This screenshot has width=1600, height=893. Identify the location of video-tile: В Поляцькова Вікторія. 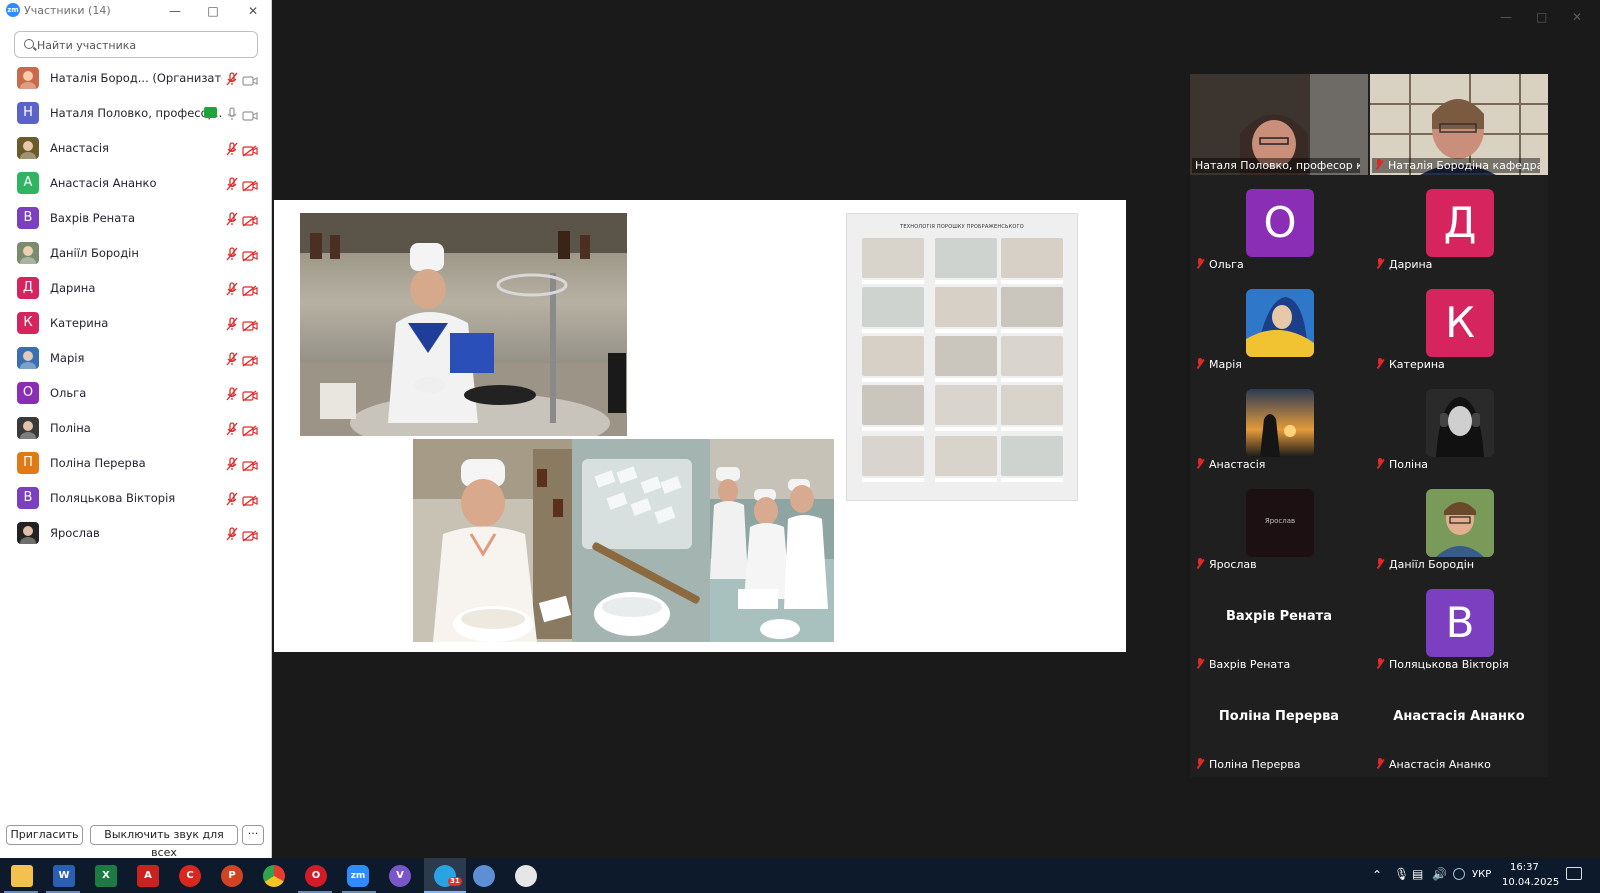
(1459, 625).